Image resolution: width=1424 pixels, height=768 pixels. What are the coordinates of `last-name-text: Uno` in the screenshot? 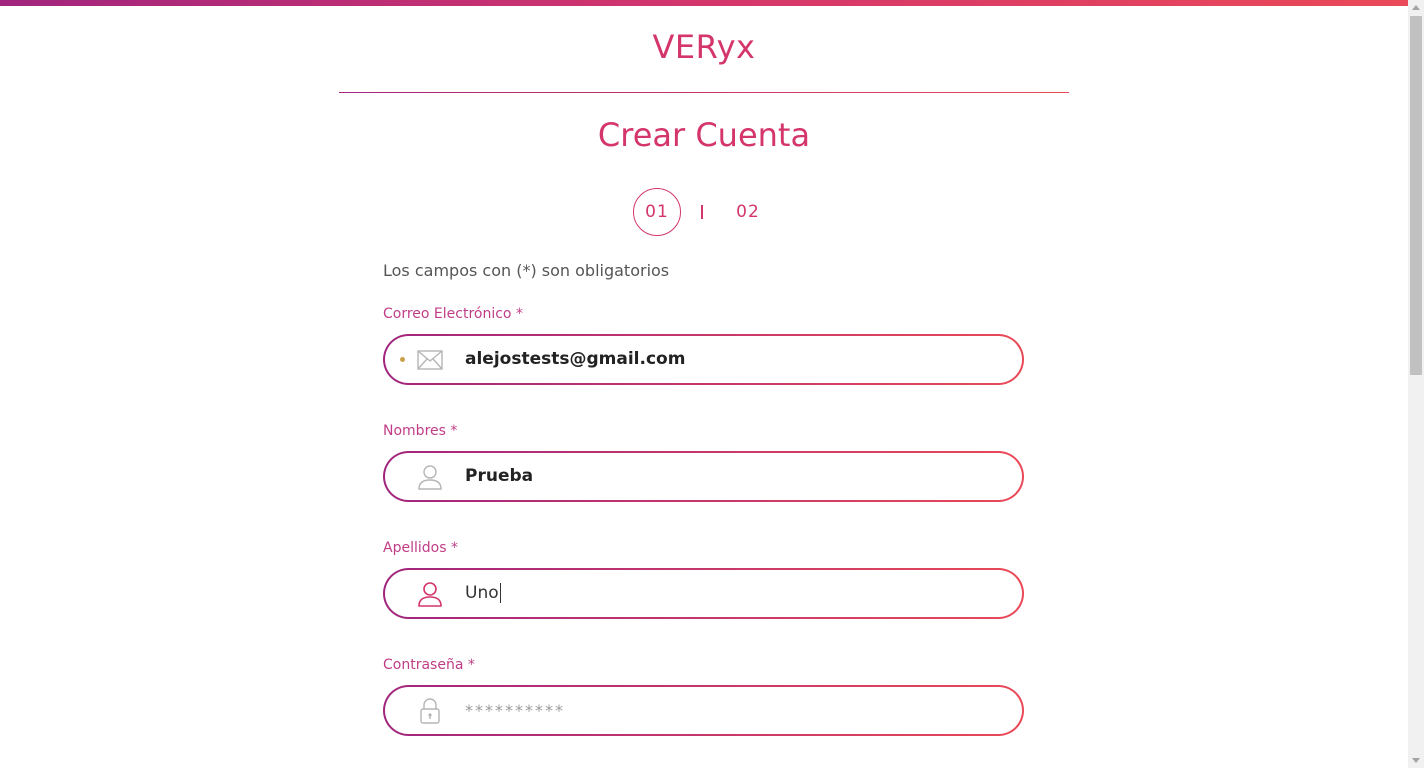 It's located at (482, 593).